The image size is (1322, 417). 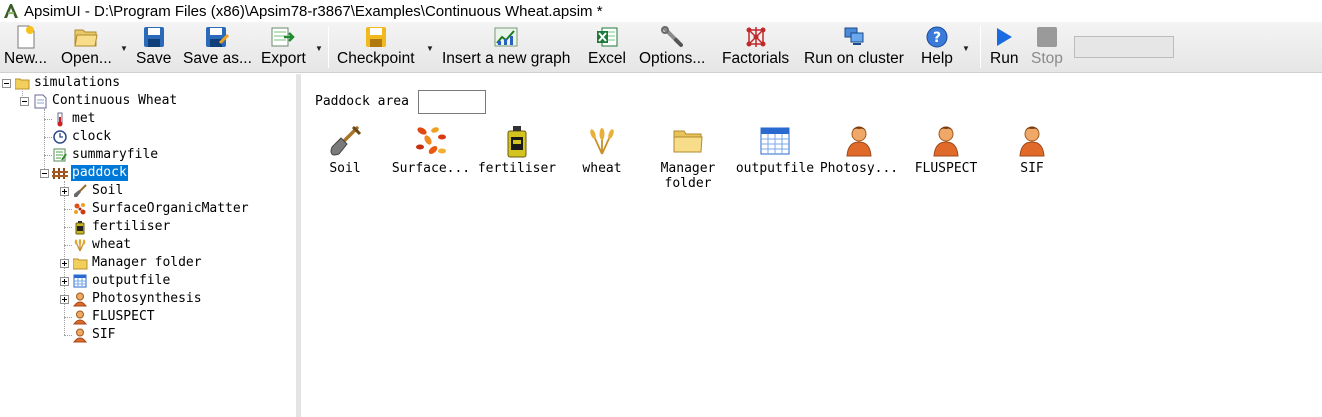 I want to click on child-wheat: wheat, so click(x=602, y=150).